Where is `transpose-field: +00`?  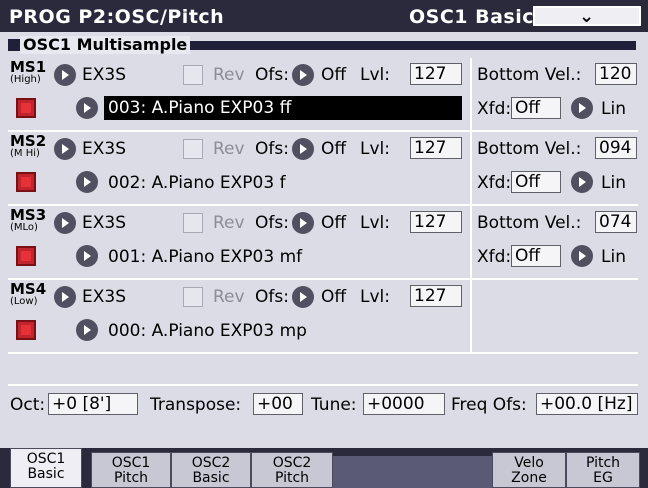
transpose-field: +00 is located at coordinates (278, 404).